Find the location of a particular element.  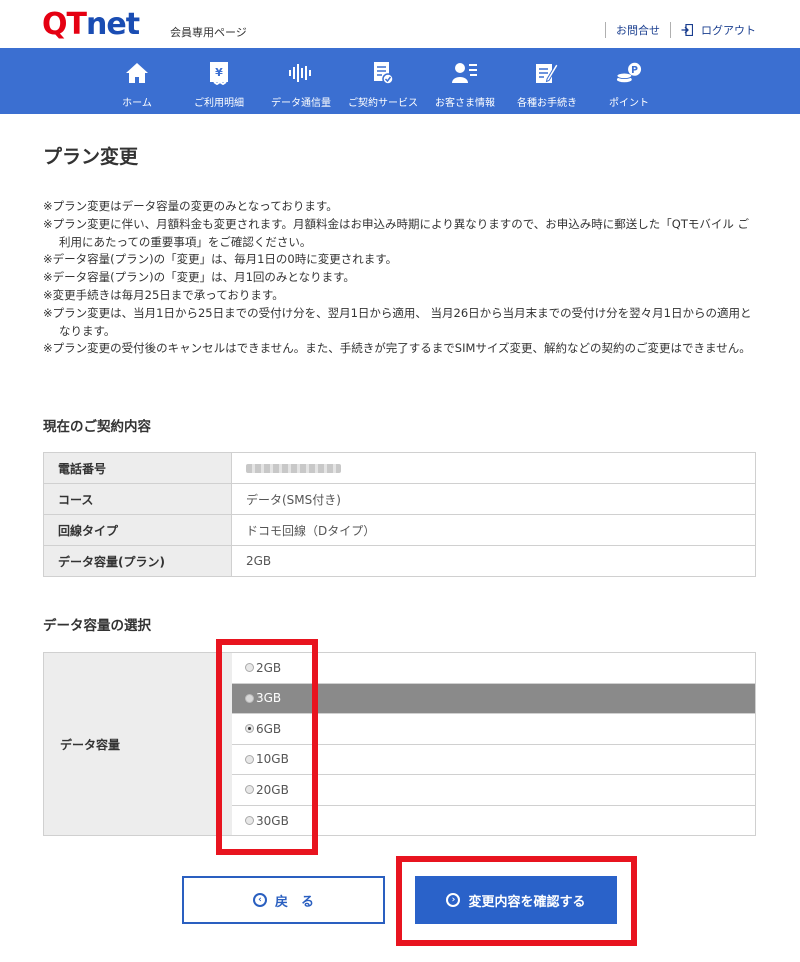

table-row: 電話番号 is located at coordinates (399, 468).